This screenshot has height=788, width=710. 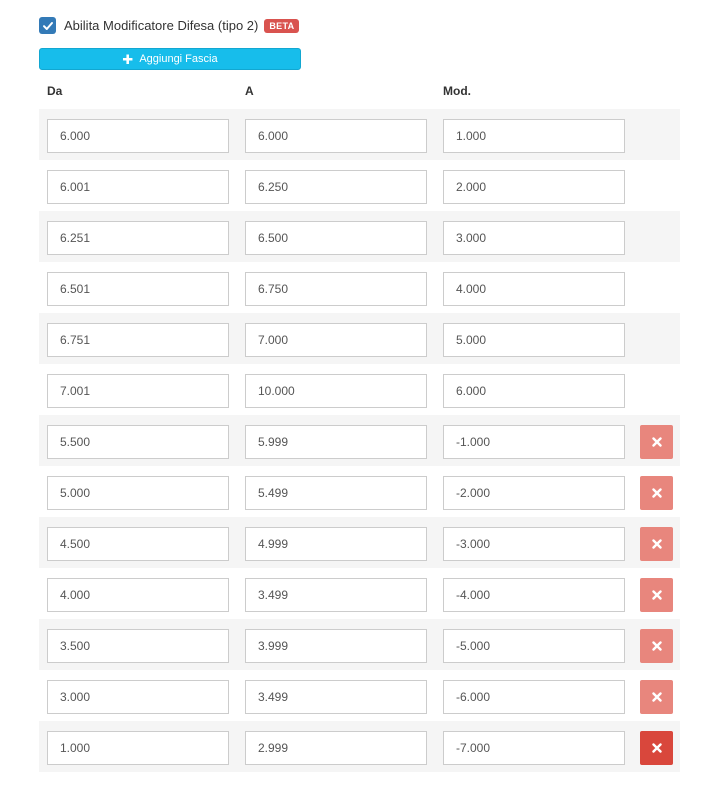 I want to click on column-header-to: A, so click(x=249, y=91).